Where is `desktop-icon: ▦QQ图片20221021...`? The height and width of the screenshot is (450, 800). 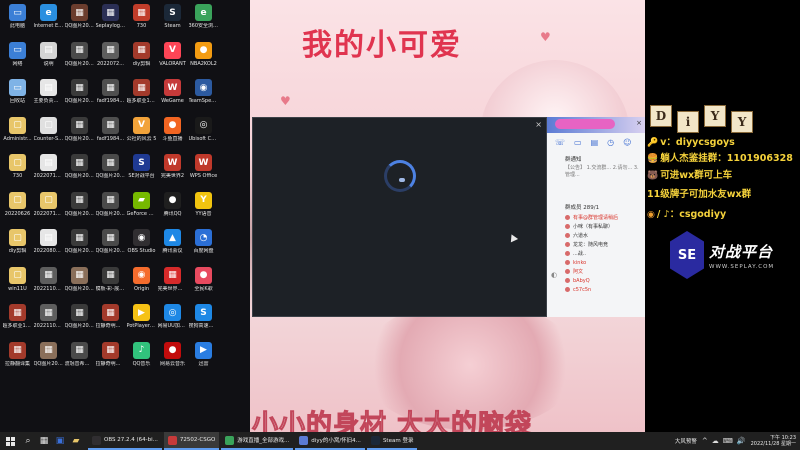
desktop-icon: ▦QQ图片20221021... is located at coordinates (79, 284).